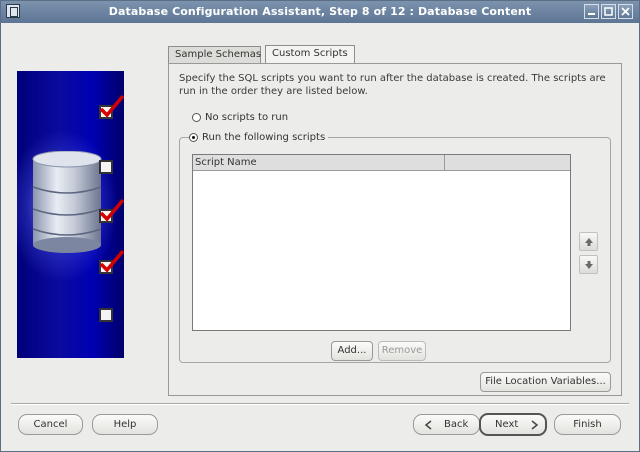 This screenshot has height=452, width=640. What do you see at coordinates (507, 424) in the screenshot?
I see `next-label: Next` at bounding box center [507, 424].